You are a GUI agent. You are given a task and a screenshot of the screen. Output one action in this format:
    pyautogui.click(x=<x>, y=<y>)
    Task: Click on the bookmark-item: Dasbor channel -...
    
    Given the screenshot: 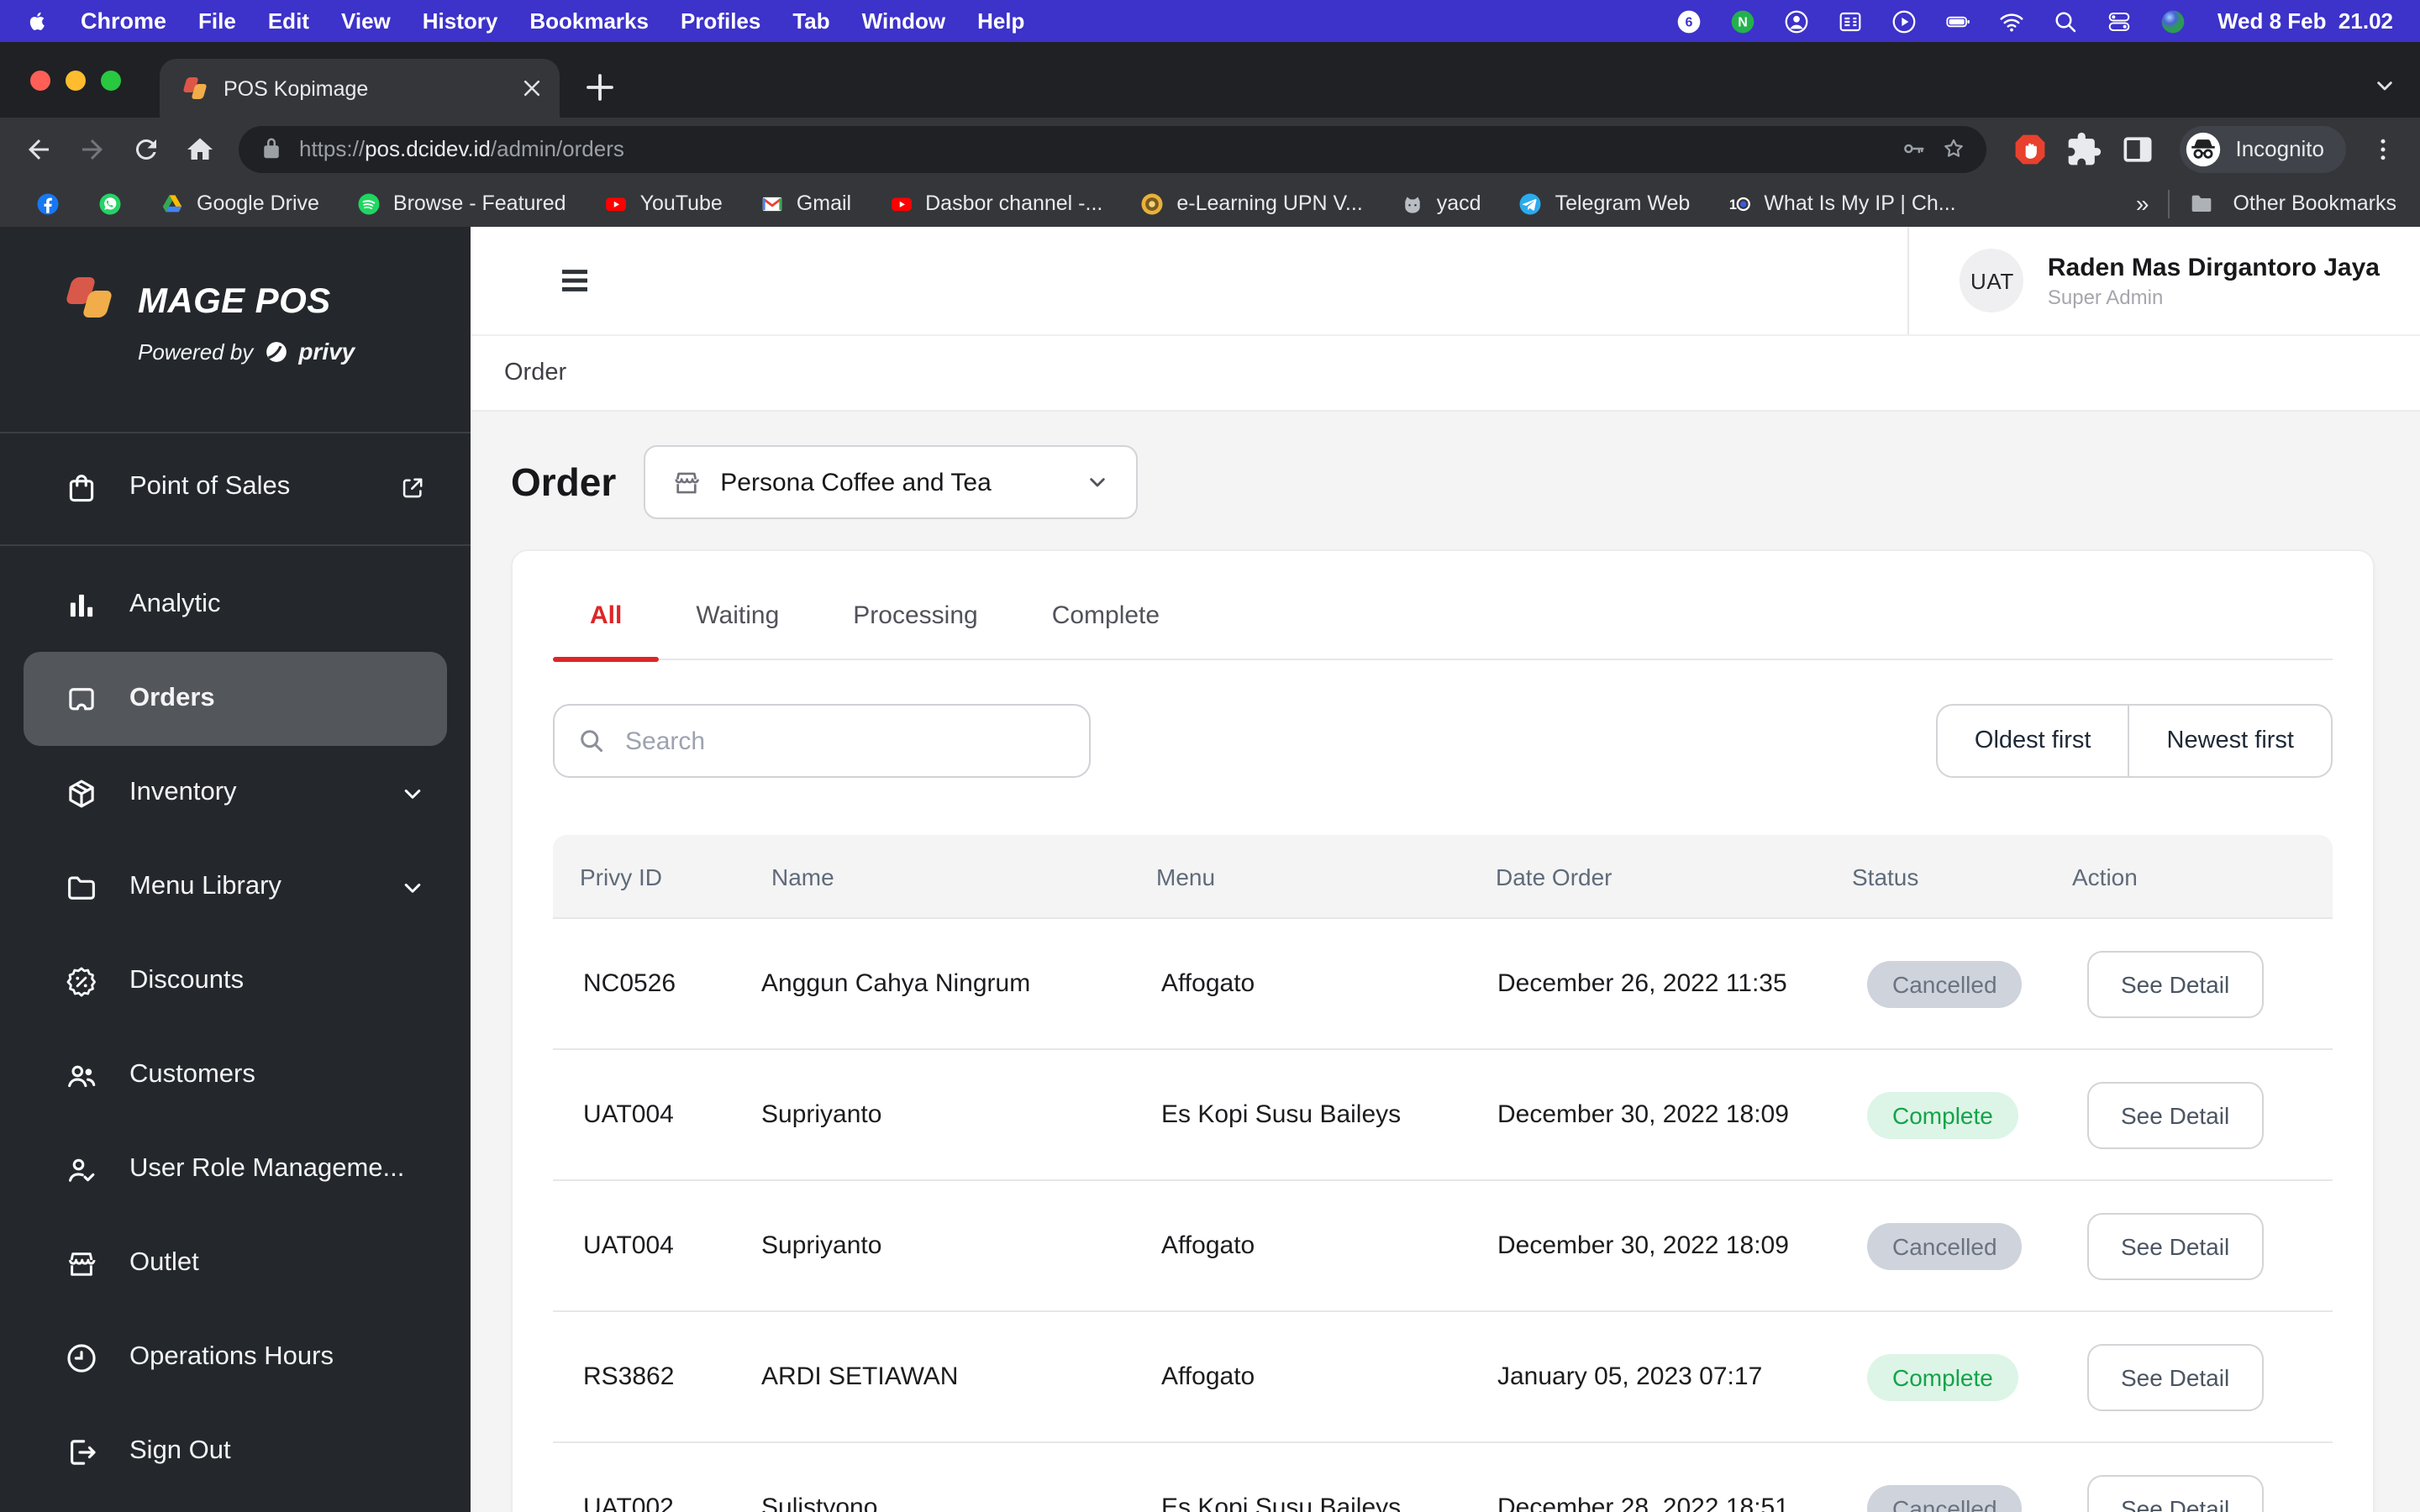 What is the action you would take?
    pyautogui.click(x=995, y=203)
    